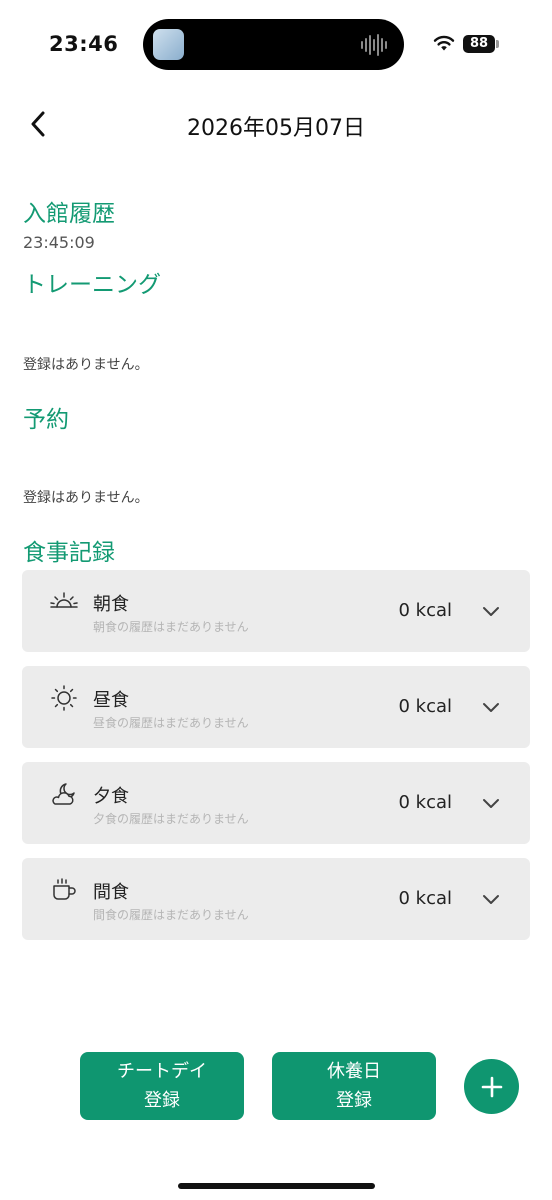 This screenshot has height=1200, width=552. I want to click on battery-indicator: 88, so click(479, 44).